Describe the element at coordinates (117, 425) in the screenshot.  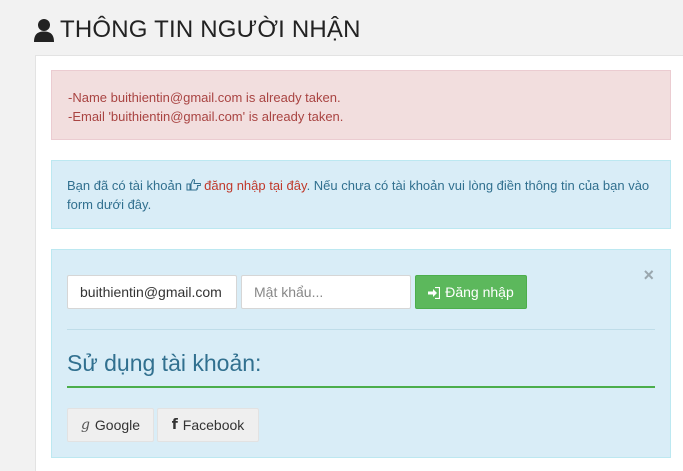
I see `google-button-label: Google` at that location.